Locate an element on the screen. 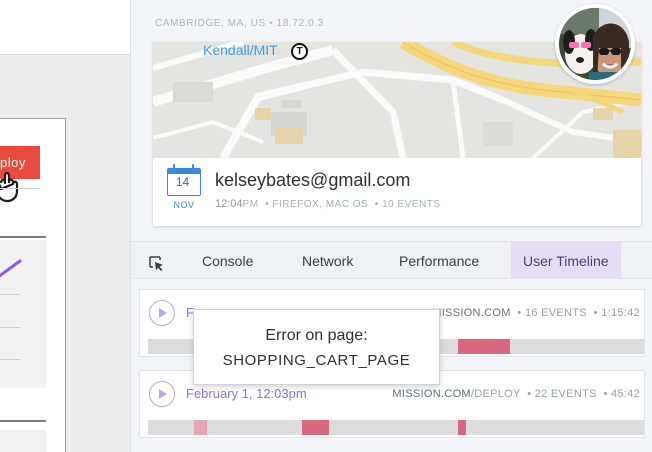  row-events: 16 EVENTS is located at coordinates (555, 313).